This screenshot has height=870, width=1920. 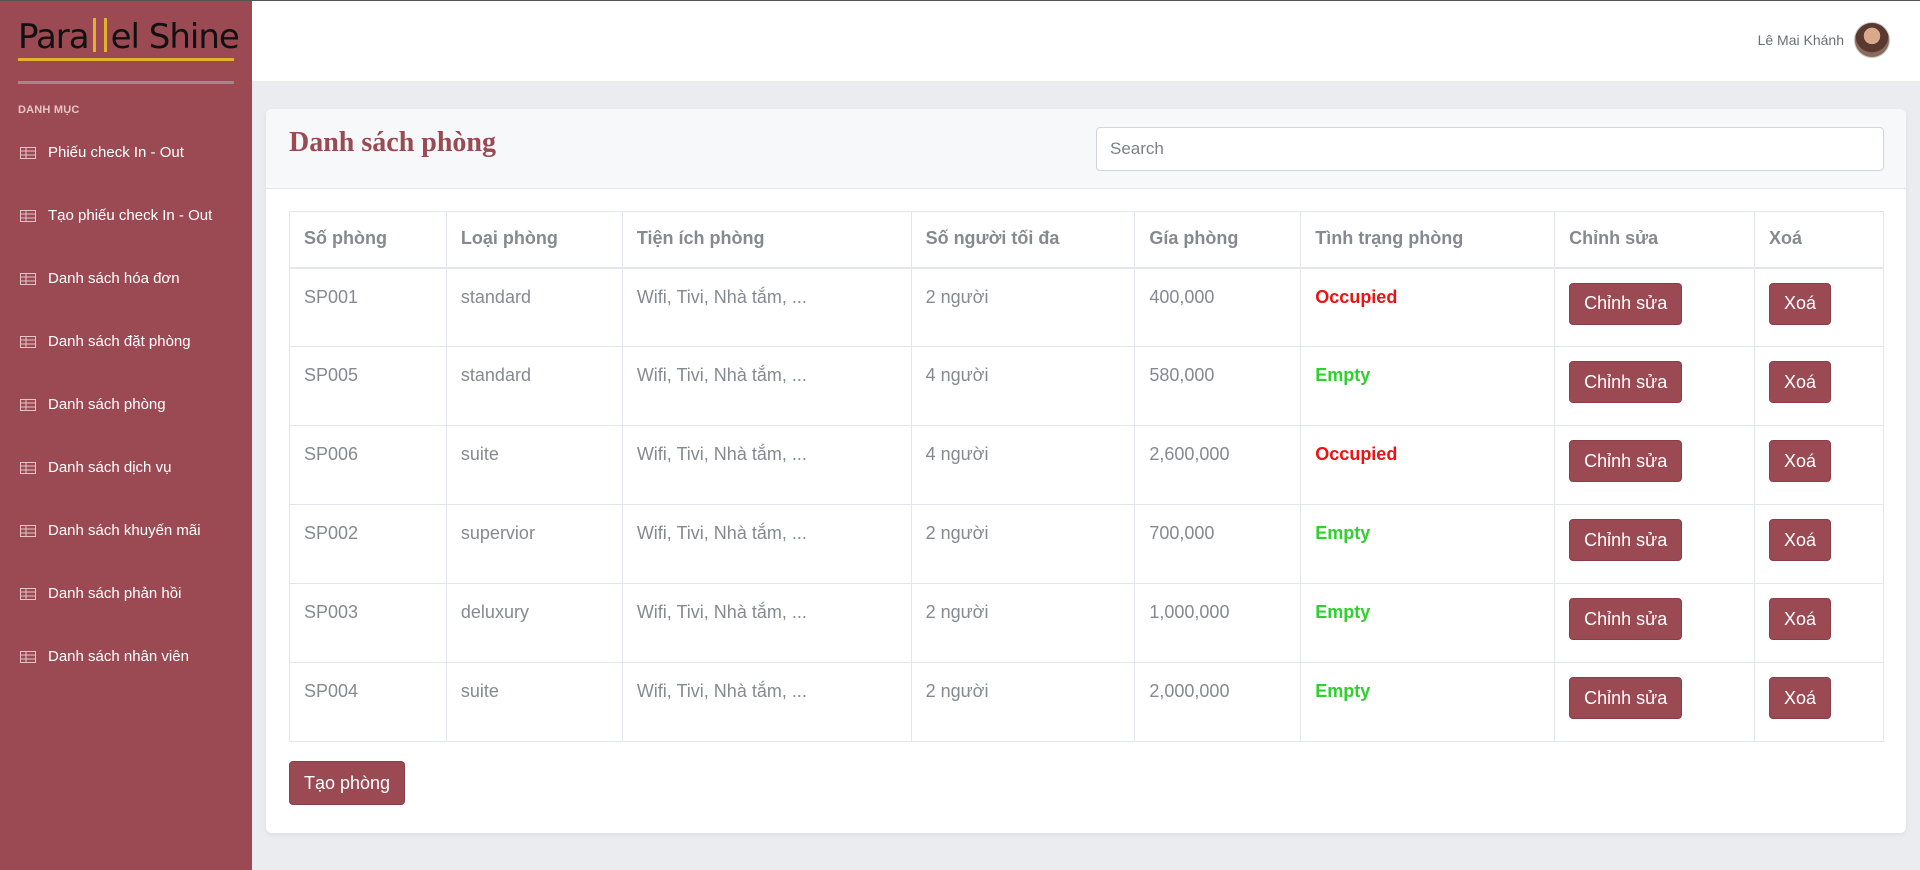 What do you see at coordinates (1218, 623) in the screenshot?
I see `room-price: 1,000,000` at bounding box center [1218, 623].